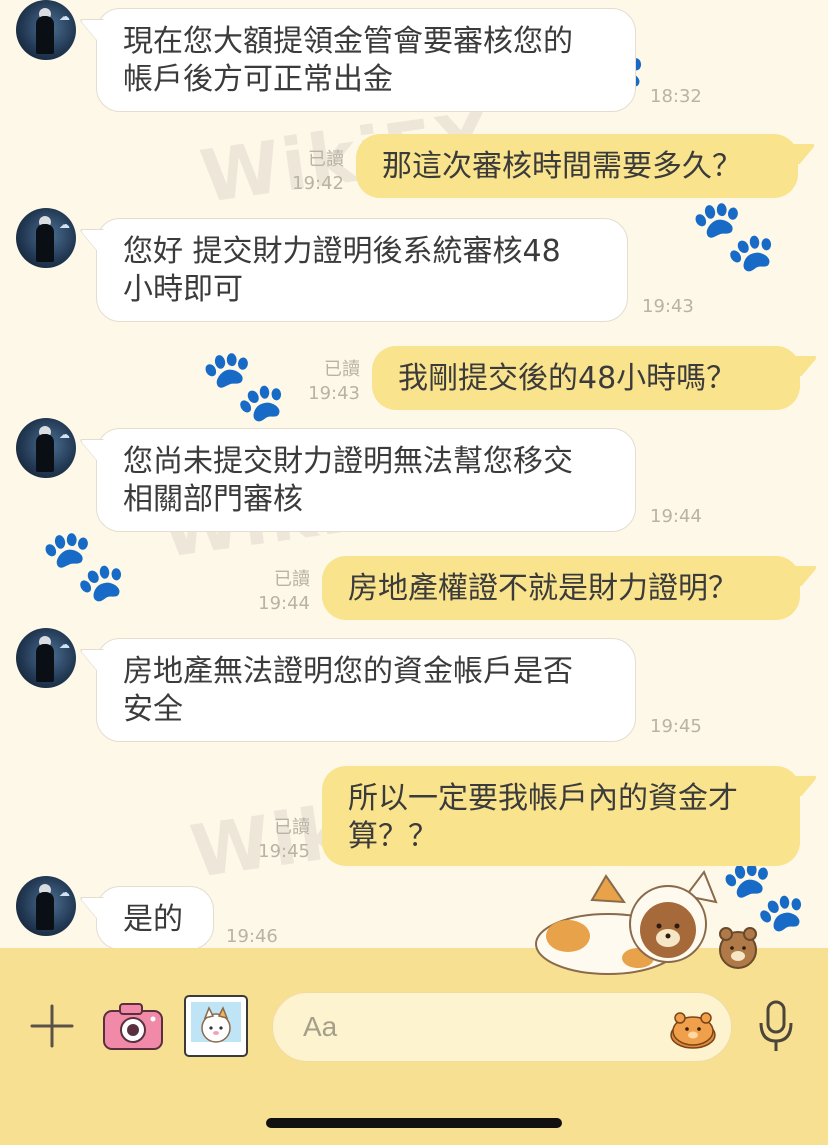  I want to click on message-bubble-incoming: 是的, so click(155, 918).